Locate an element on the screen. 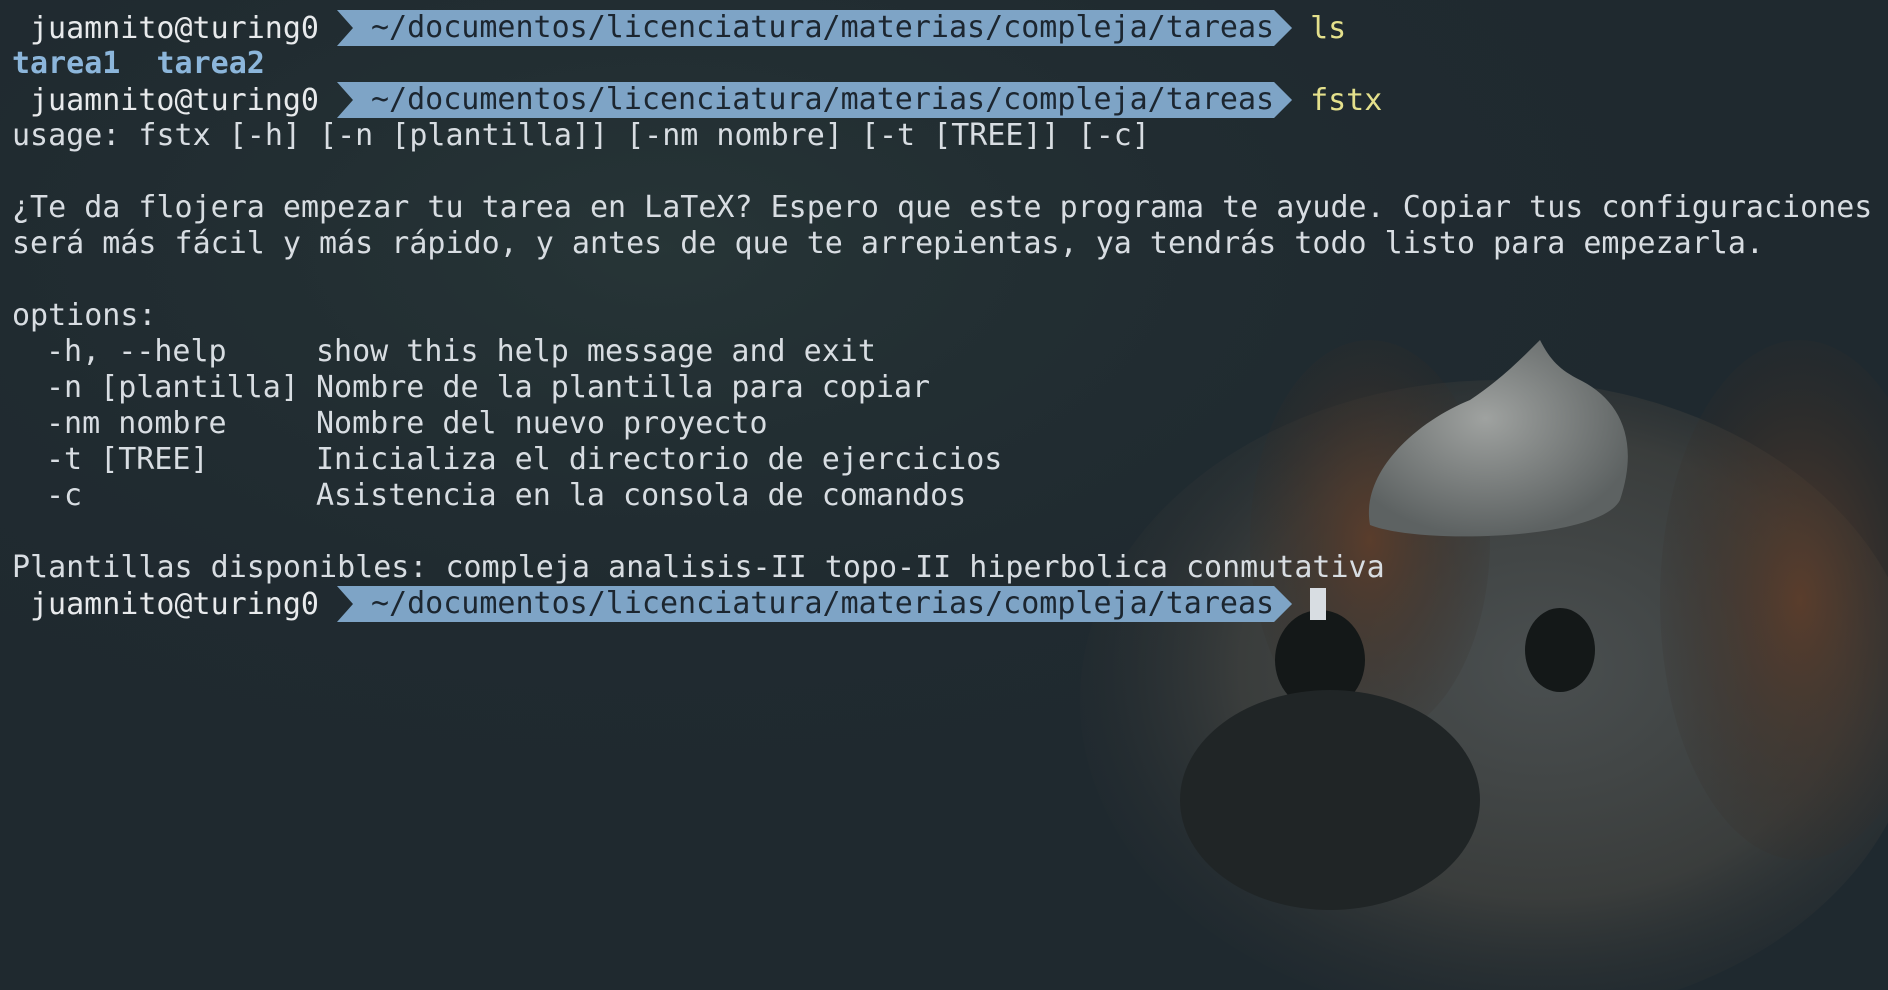 Image resolution: width=1888 pixels, height=990 pixels. options-header: options: is located at coordinates (84, 315).